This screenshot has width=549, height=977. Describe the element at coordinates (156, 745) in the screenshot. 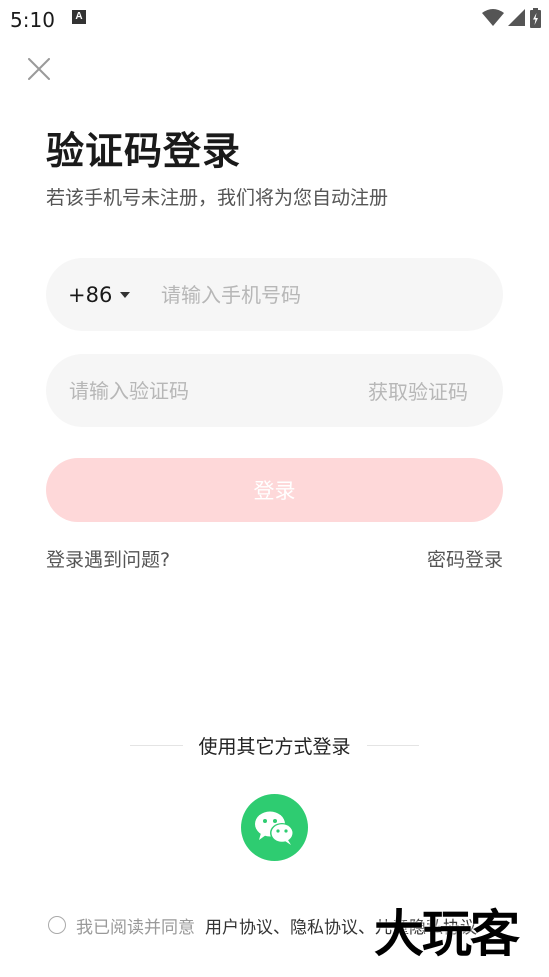

I see `divider-line-left` at that location.